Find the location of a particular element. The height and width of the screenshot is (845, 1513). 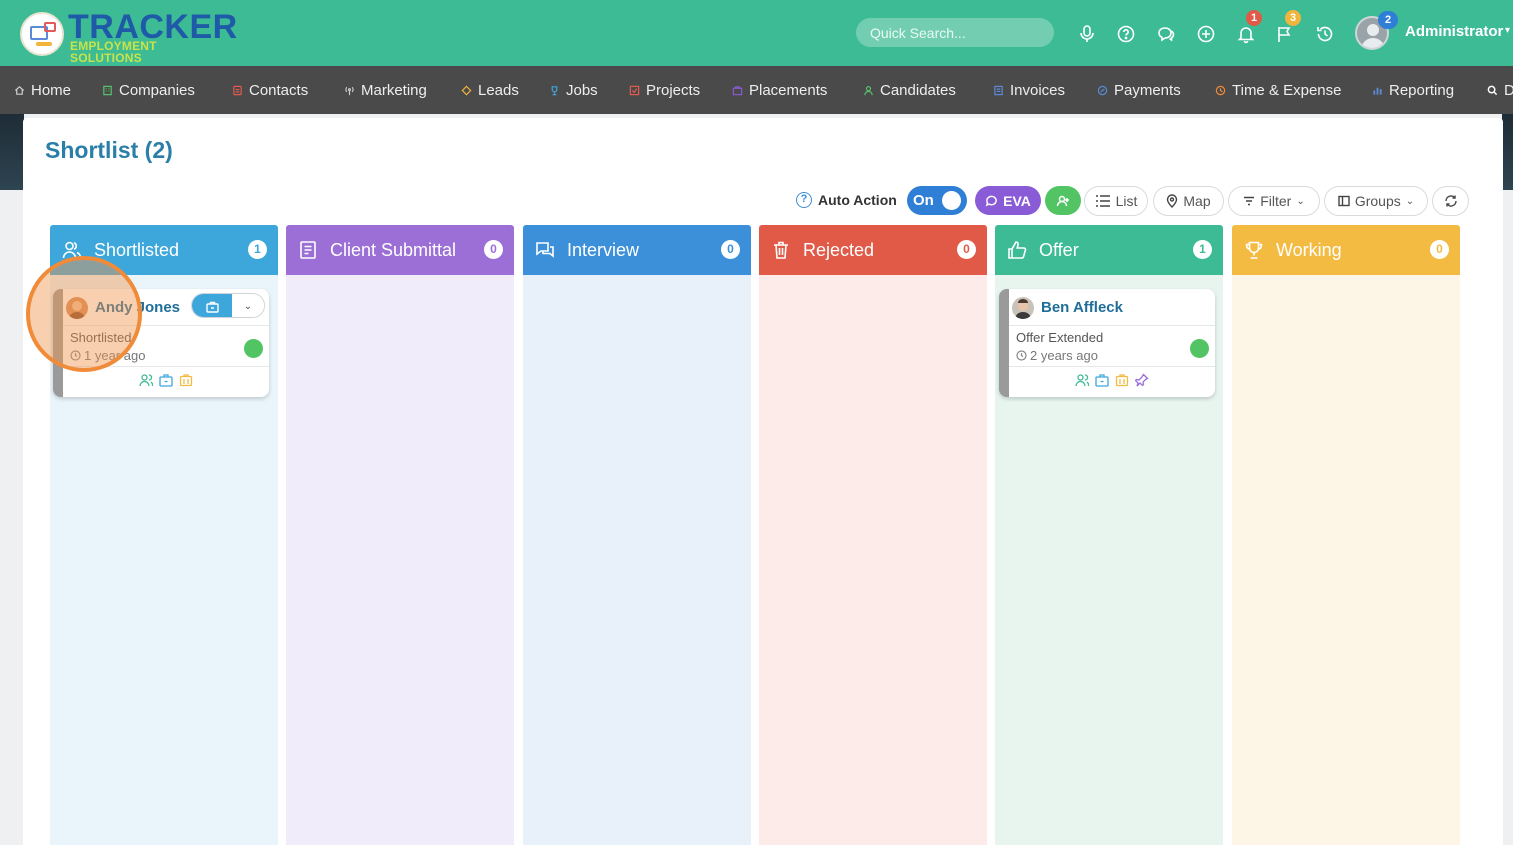

nav-payments: Payments is located at coordinates (1139, 90).